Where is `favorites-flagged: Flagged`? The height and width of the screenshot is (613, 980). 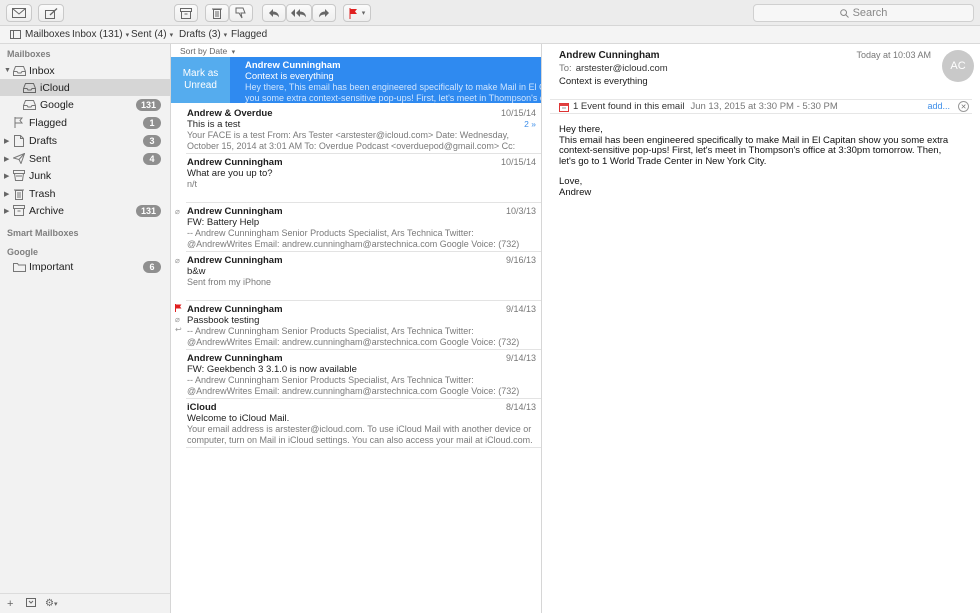
favorites-flagged: Flagged is located at coordinates (249, 34).